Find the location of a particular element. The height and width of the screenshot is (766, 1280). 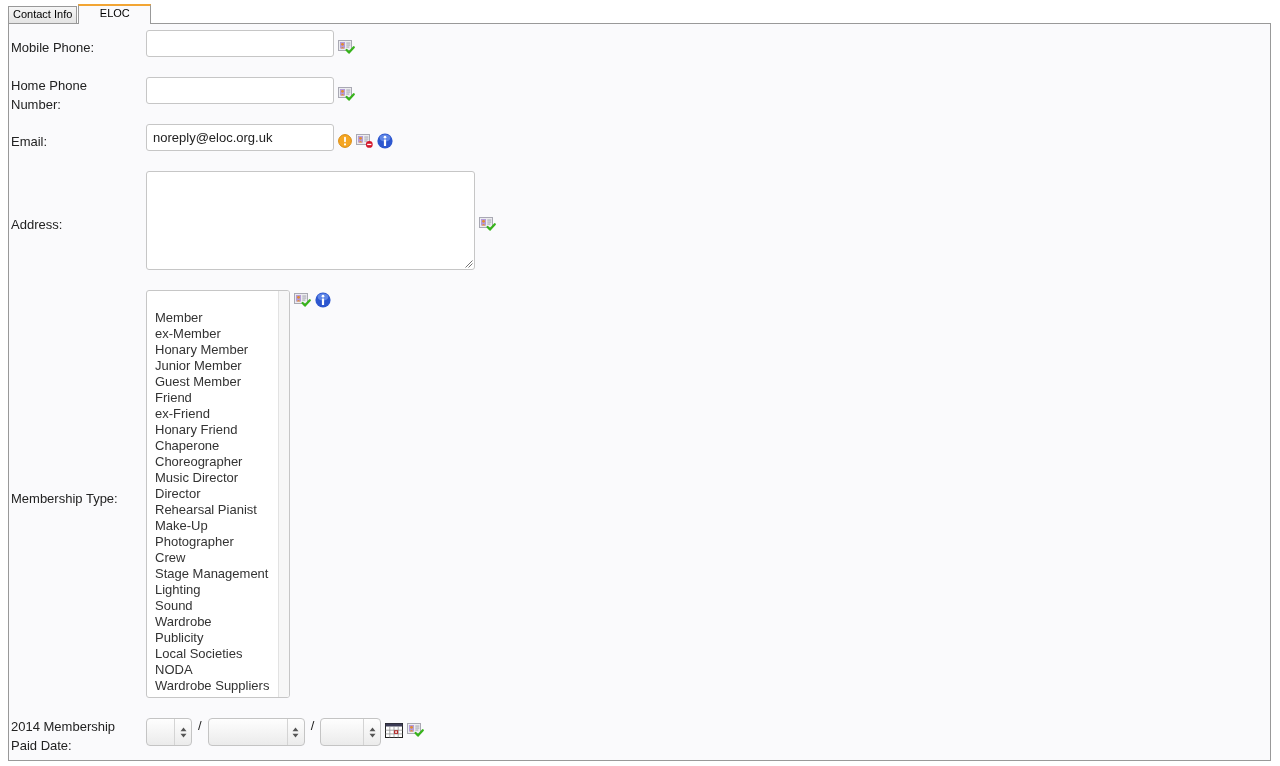

list-option: Wardrobe is located at coordinates (212, 622).